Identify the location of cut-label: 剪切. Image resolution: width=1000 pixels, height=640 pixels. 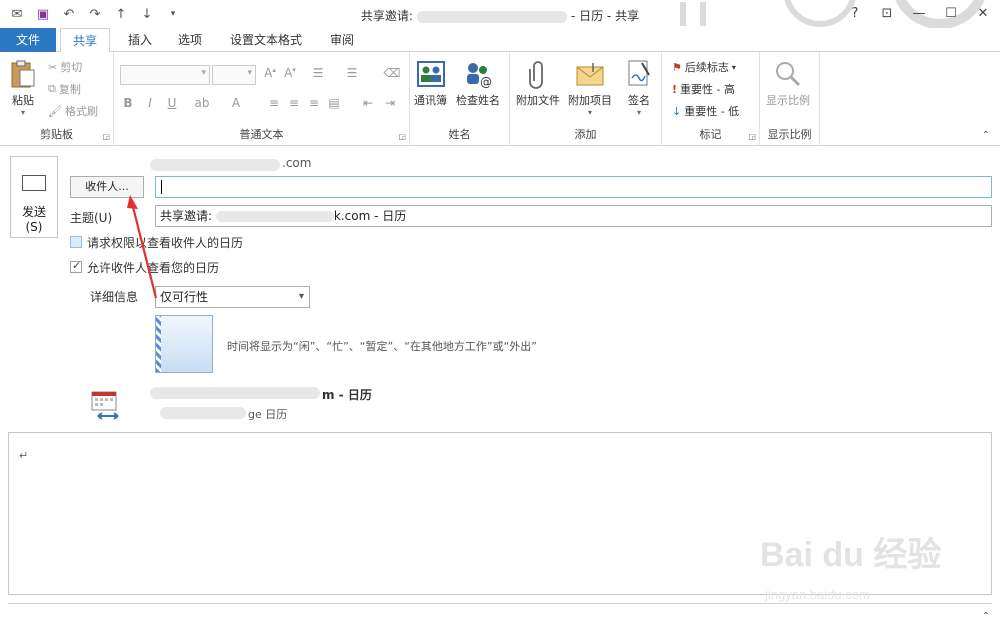
(71, 67).